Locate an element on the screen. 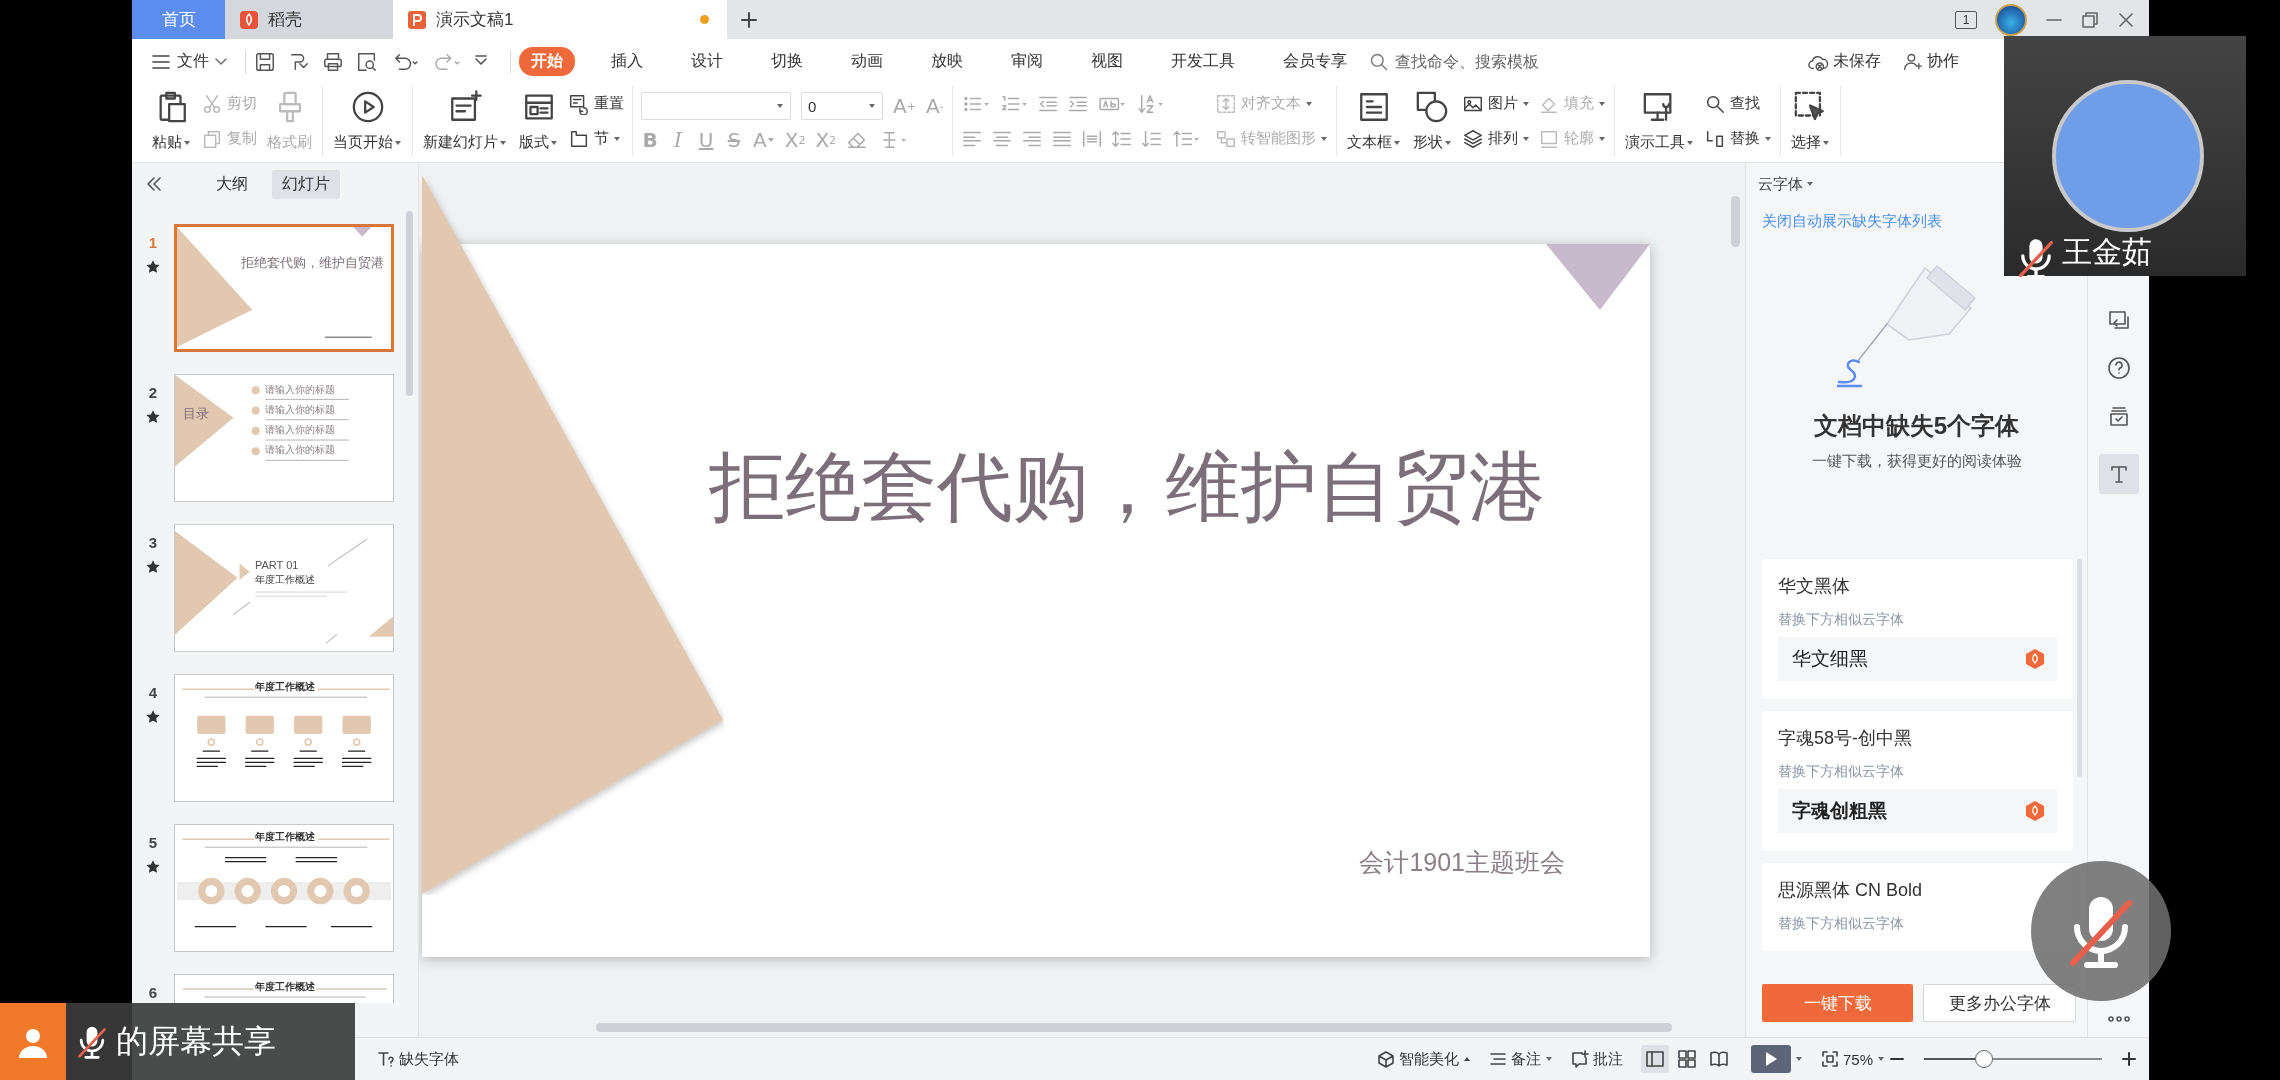 The image size is (2280, 1080). view-button is located at coordinates (1654, 1059).